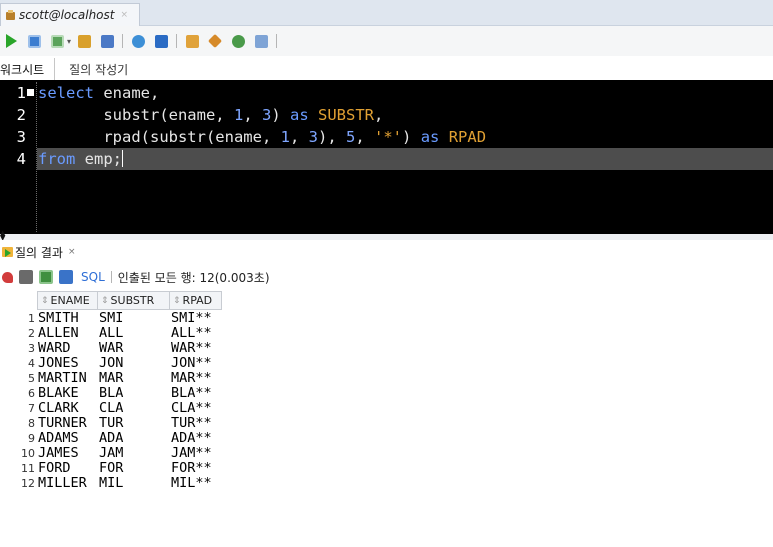  I want to click on sql-link: SQL, so click(93, 277).